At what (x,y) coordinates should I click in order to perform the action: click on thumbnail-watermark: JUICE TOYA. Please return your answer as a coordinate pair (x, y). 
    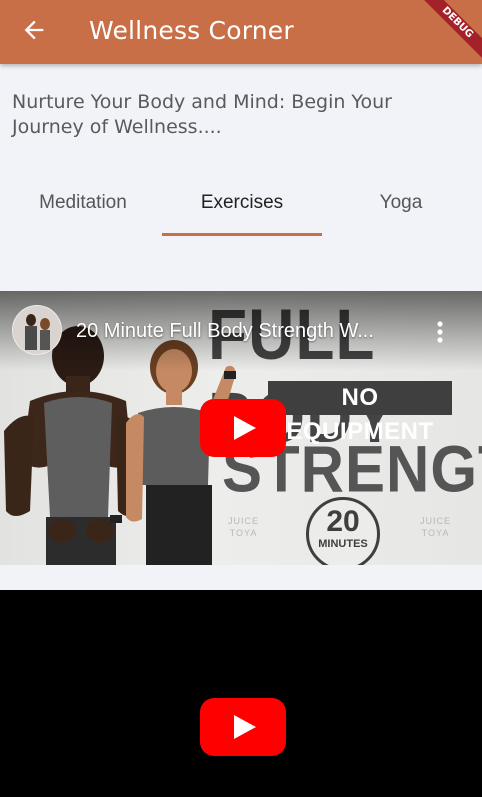
    Looking at the image, I should click on (435, 527).